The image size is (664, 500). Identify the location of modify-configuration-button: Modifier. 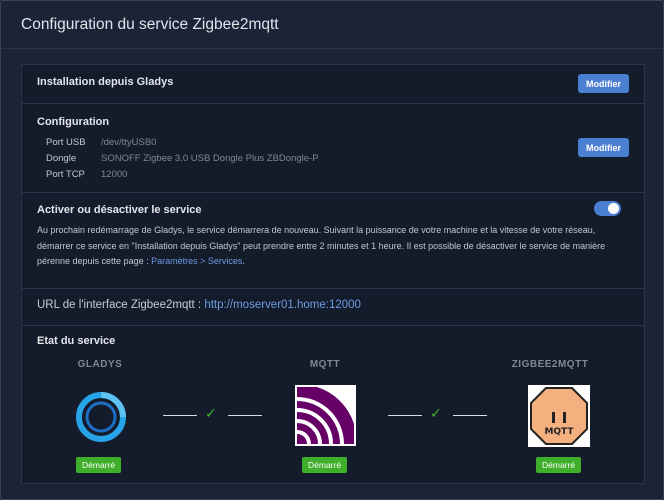
(603, 147).